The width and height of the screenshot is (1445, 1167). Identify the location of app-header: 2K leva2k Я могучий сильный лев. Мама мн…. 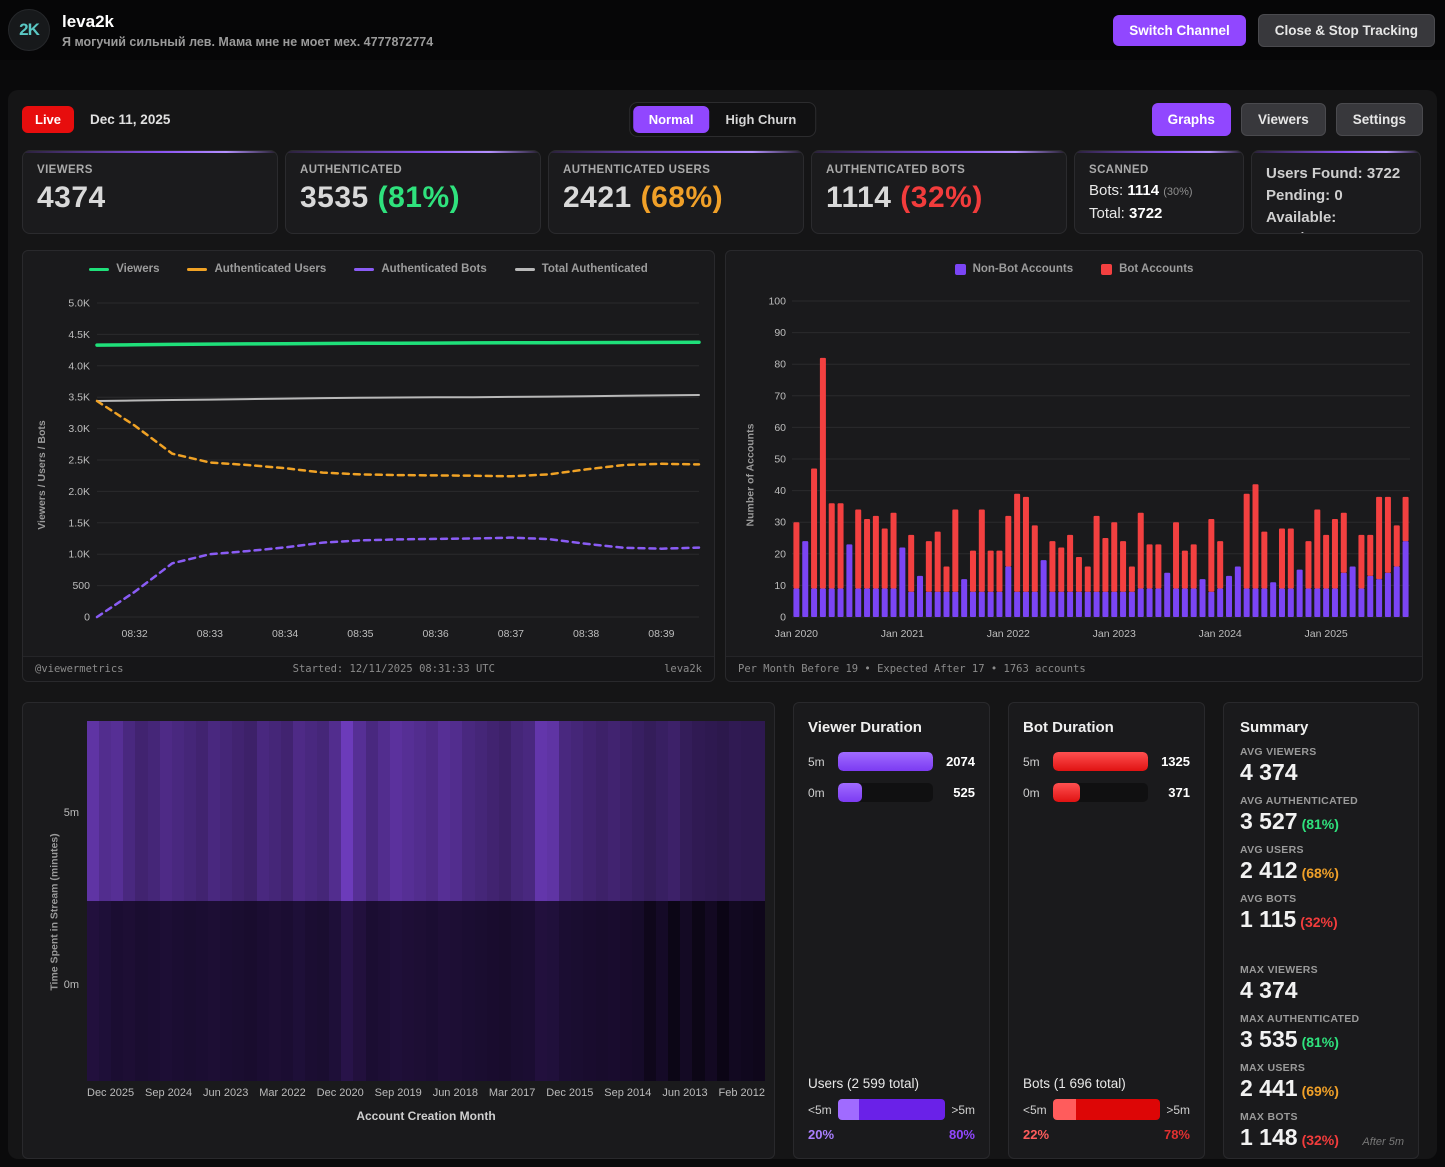
(722, 30).